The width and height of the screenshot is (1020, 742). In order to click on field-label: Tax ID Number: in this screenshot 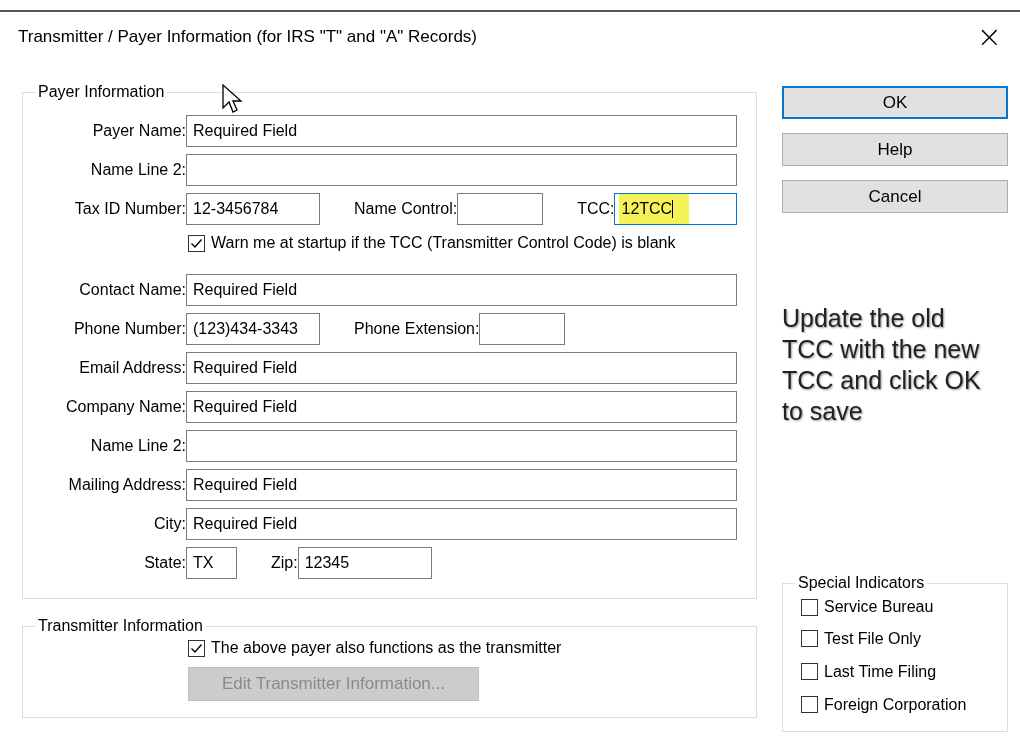, I will do `click(129, 208)`.